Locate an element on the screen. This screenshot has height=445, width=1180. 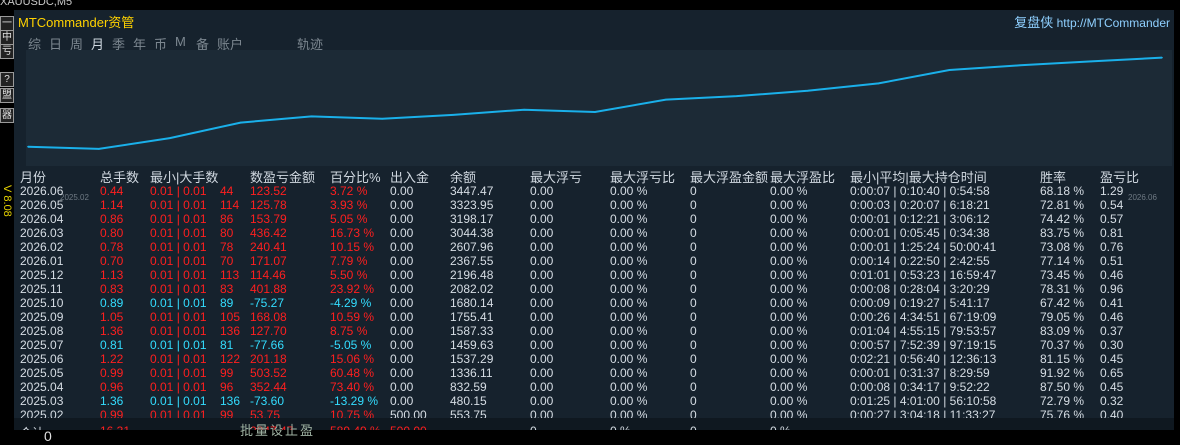
cell-count: 96 is located at coordinates (227, 387).